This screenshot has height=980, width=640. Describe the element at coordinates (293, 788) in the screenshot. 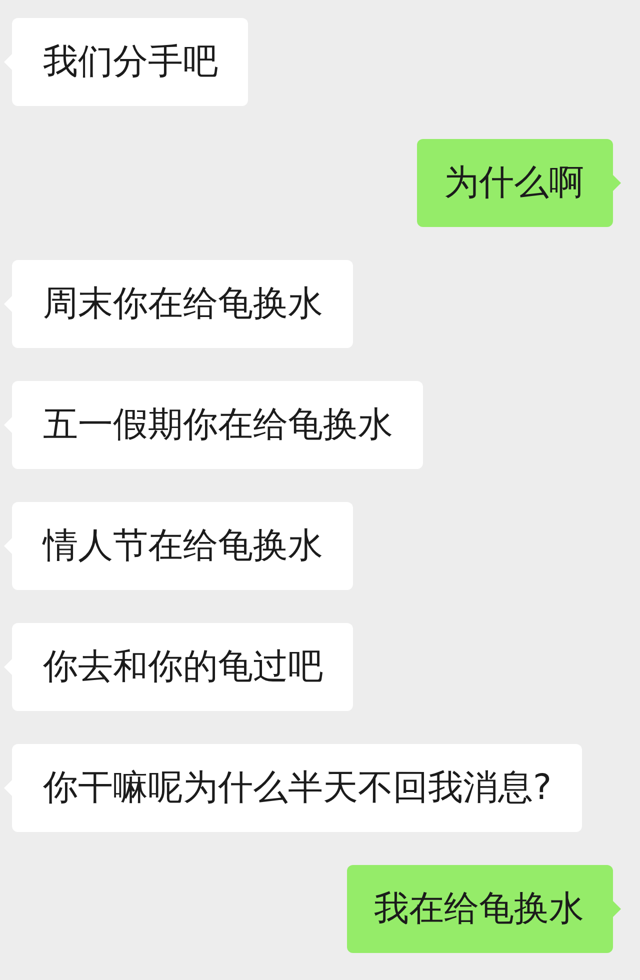

I see `message-bubble: 你干嘛呢为什么半天不回我消息?` at that location.